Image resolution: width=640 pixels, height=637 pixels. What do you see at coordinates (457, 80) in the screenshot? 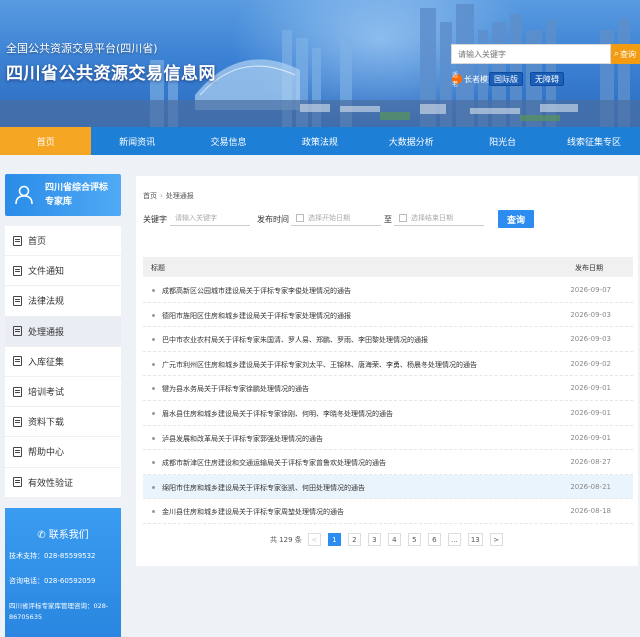
I see `elder-mode-icon: 适老` at bounding box center [457, 80].